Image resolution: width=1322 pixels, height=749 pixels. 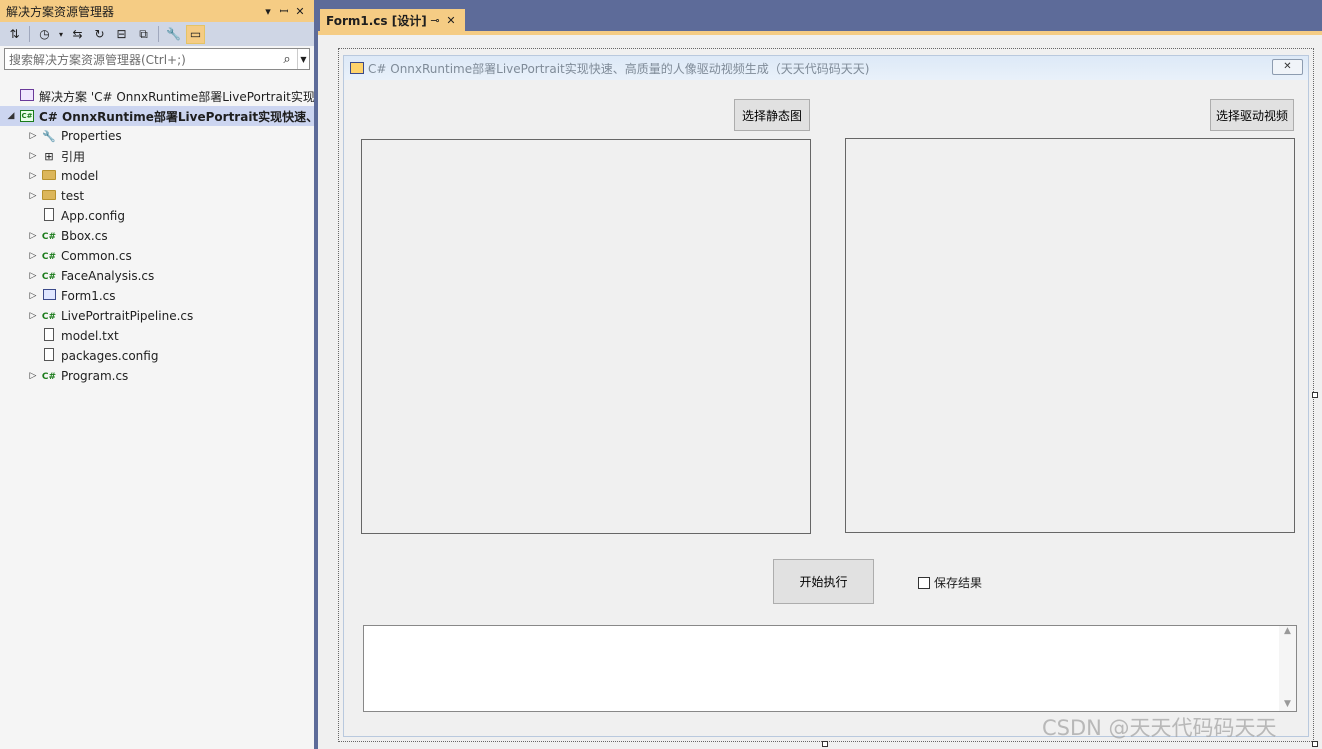 I want to click on tree-item: ▷ C# Common.cs, so click(x=157, y=256).